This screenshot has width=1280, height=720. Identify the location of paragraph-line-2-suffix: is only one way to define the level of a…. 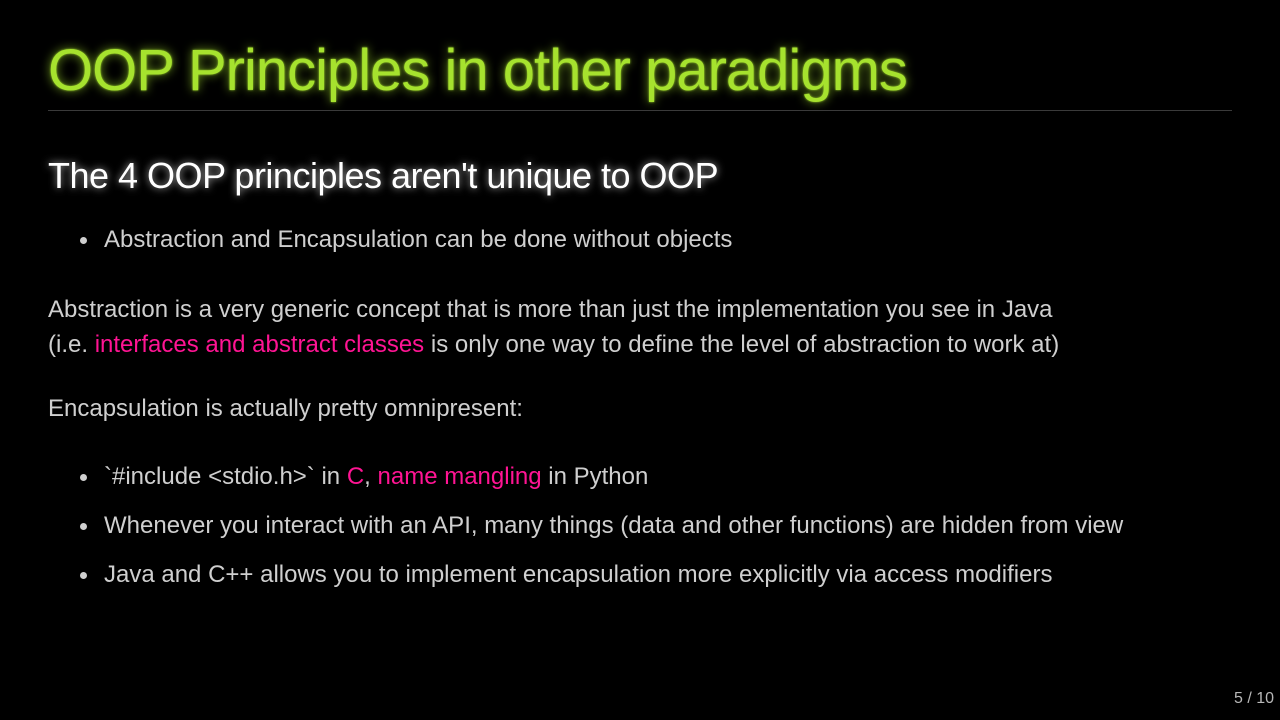
(742, 344).